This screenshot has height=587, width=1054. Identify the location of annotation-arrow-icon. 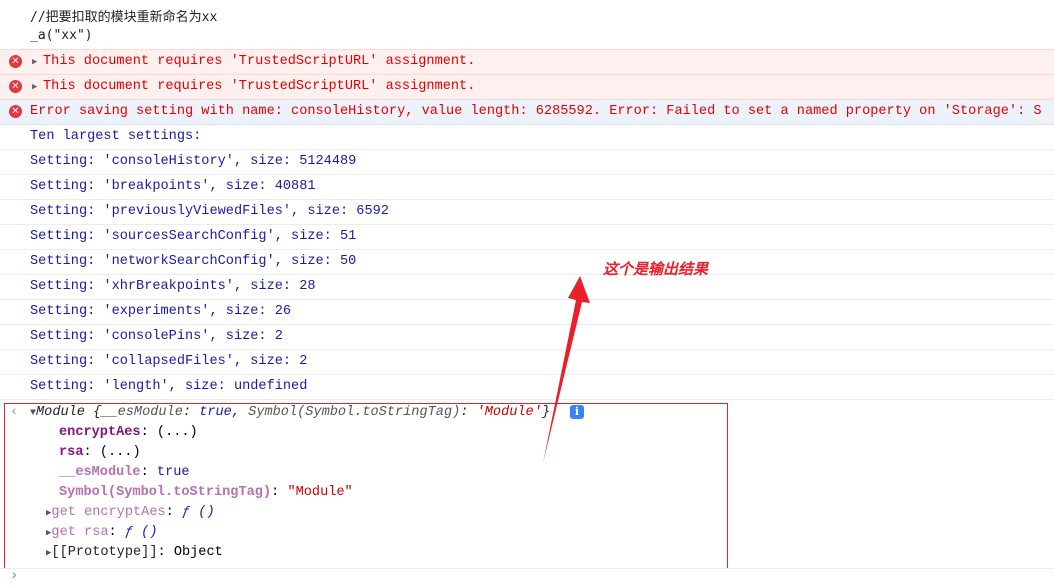
(566, 369).